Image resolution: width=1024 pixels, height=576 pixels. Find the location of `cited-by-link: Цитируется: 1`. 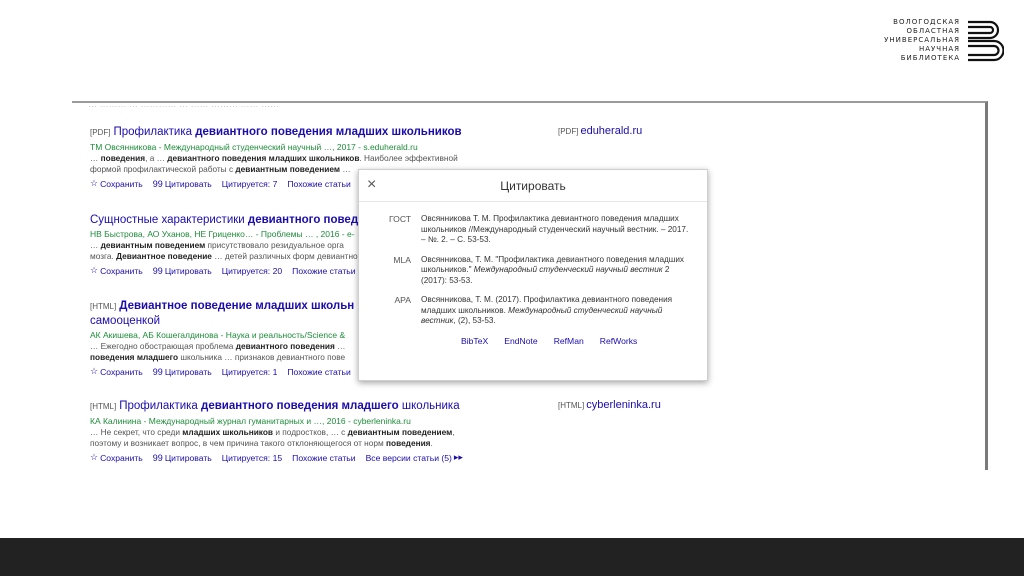

cited-by-link: Цитируется: 1 is located at coordinates (250, 371).